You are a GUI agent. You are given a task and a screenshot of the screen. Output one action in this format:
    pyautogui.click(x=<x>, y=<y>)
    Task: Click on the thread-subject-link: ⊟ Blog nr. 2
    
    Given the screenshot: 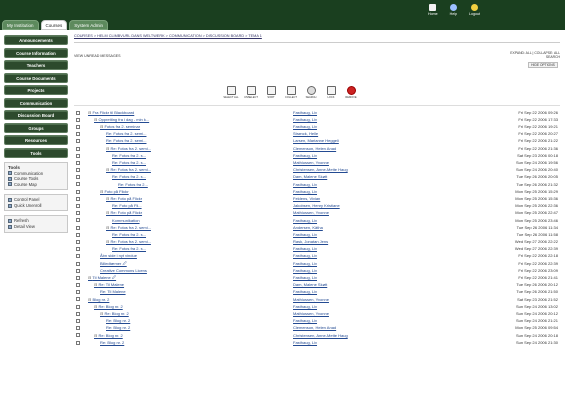 What is the action you would take?
    pyautogui.click(x=98, y=299)
    